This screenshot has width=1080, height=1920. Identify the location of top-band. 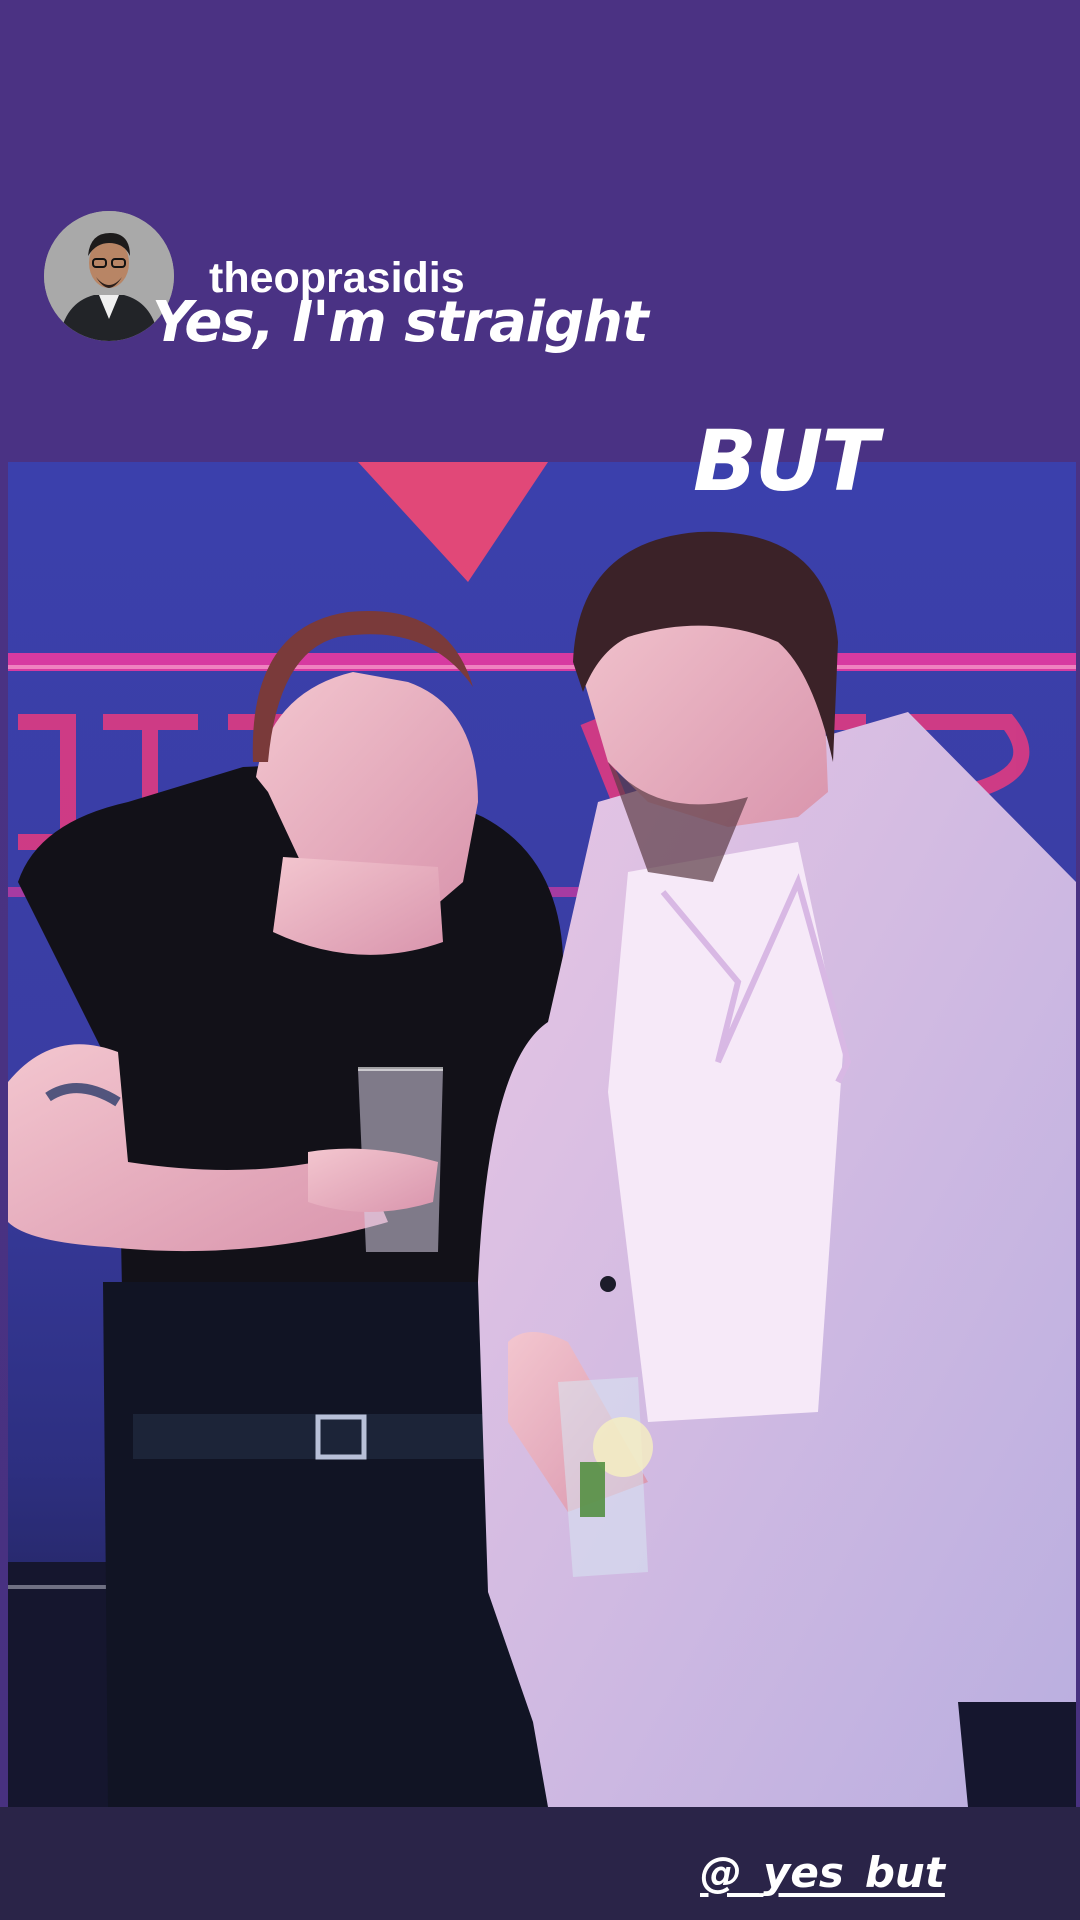
(540, 90).